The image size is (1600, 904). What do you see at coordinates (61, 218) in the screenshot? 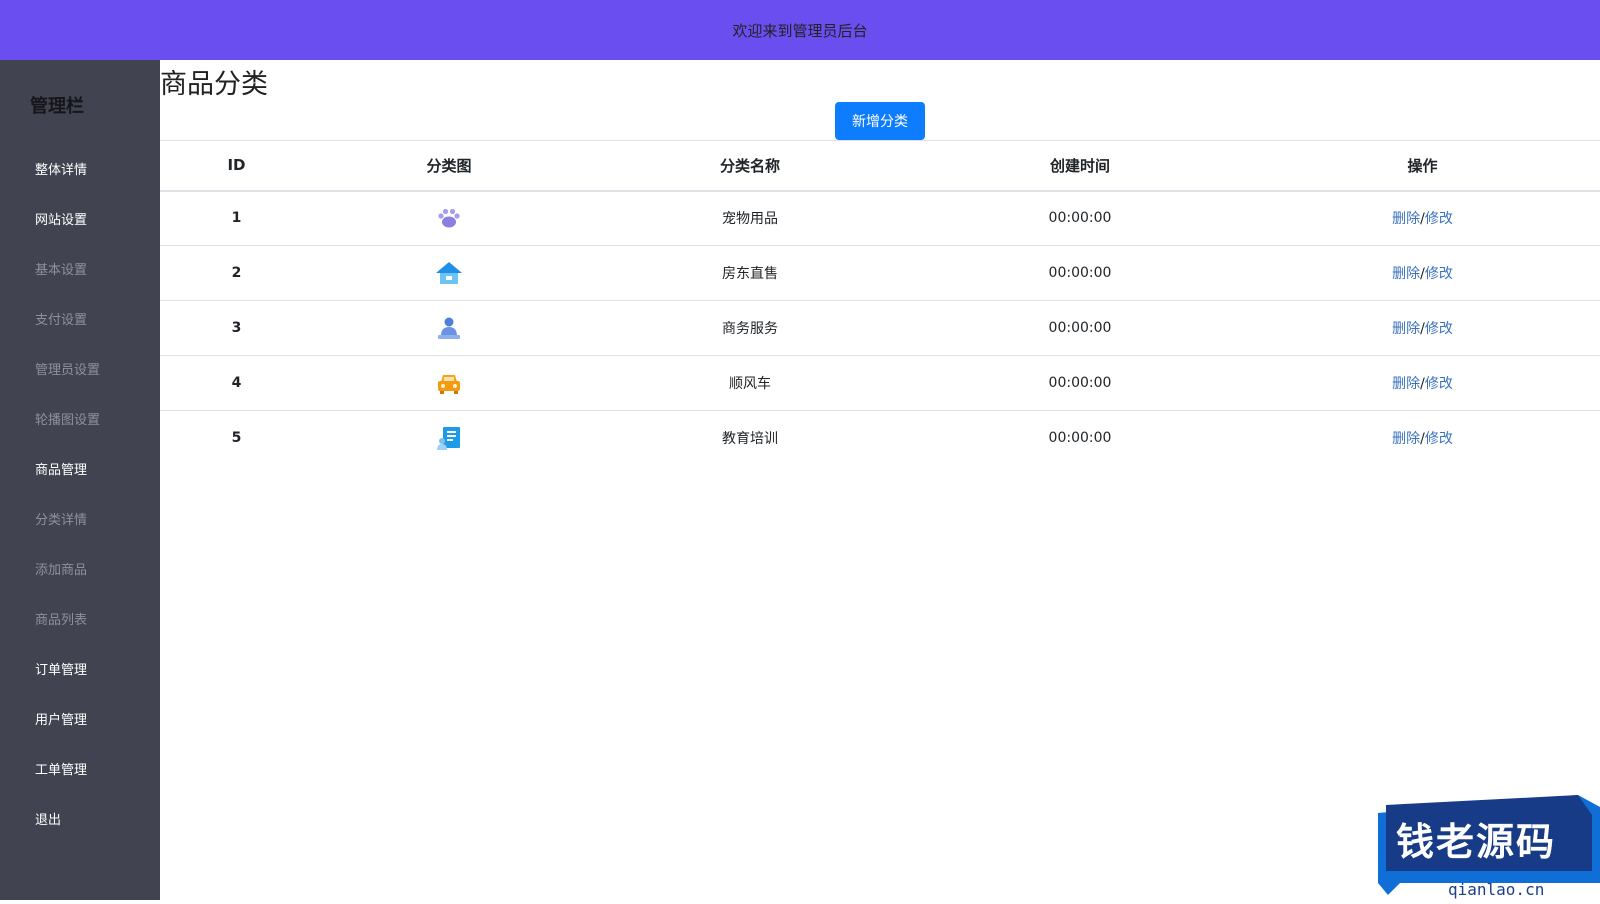
I see `sidebar-item-site-settings: 网站设置` at bounding box center [61, 218].